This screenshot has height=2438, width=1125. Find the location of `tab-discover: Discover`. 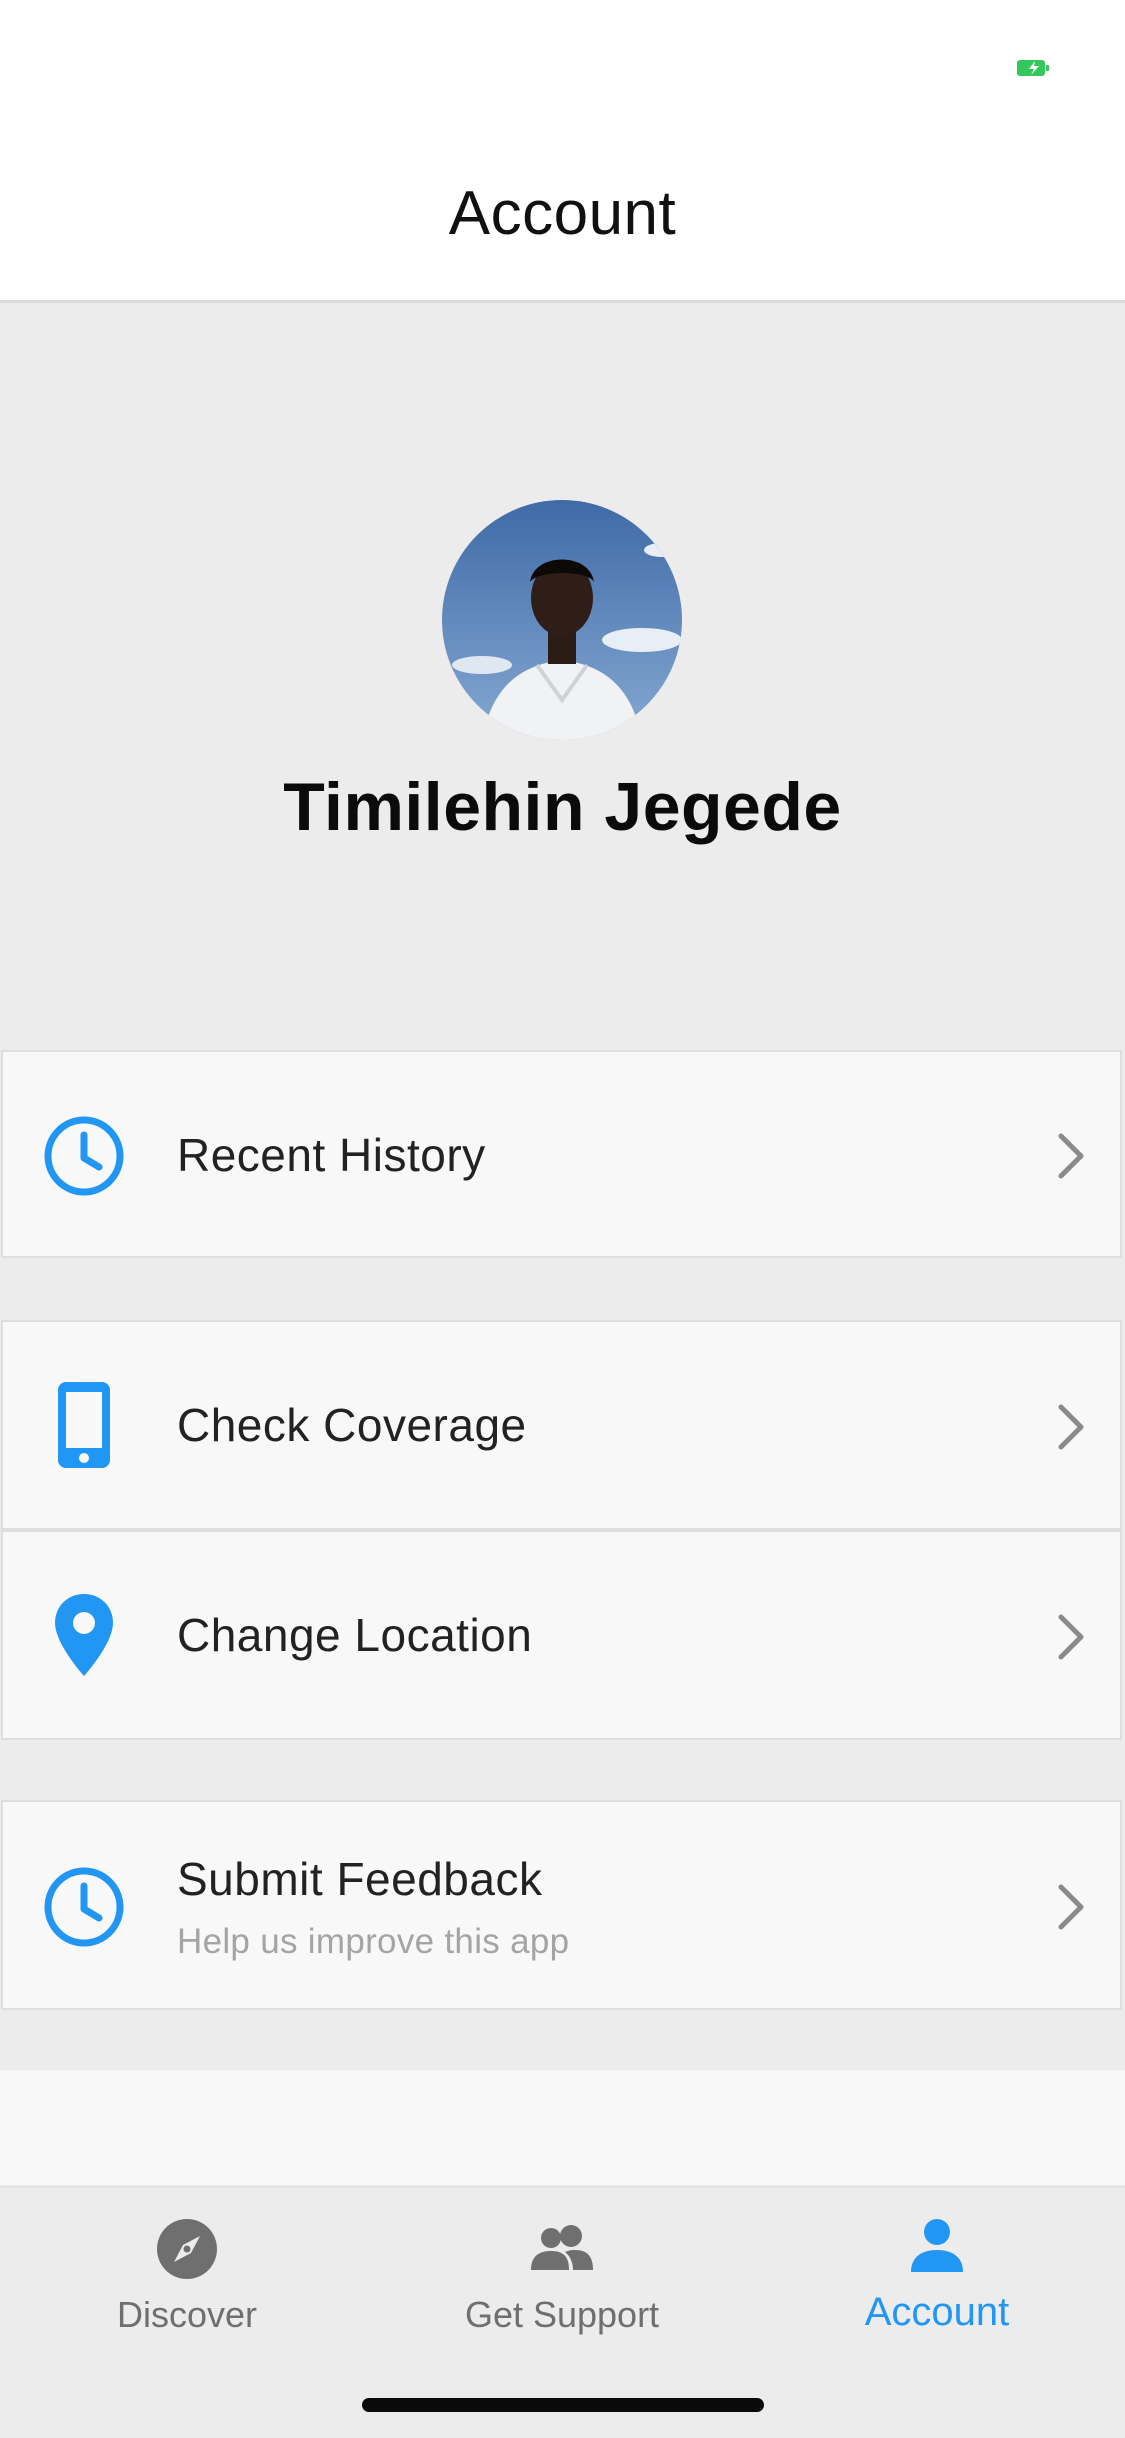

tab-discover: Discover is located at coordinates (187, 2268).